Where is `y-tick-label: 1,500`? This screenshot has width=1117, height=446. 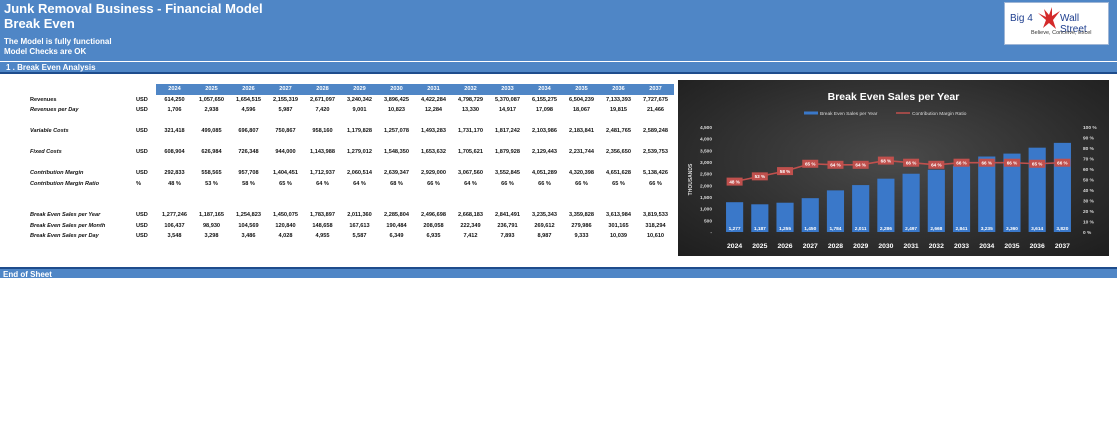
y-tick-label: 1,500 is located at coordinates (706, 198).